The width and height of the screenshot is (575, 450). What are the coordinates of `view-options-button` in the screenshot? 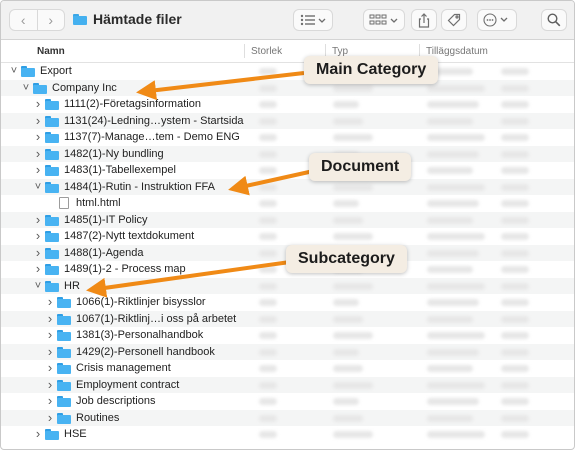 It's located at (313, 20).